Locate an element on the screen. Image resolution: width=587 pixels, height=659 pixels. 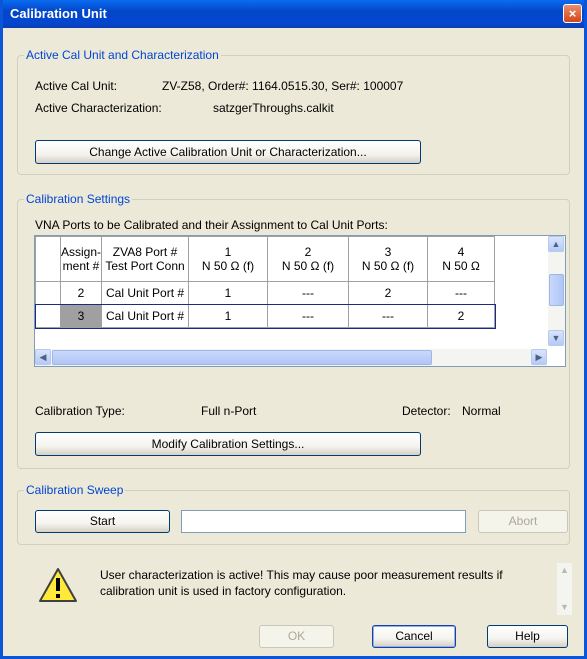
row-header-corner is located at coordinates (48, 259).